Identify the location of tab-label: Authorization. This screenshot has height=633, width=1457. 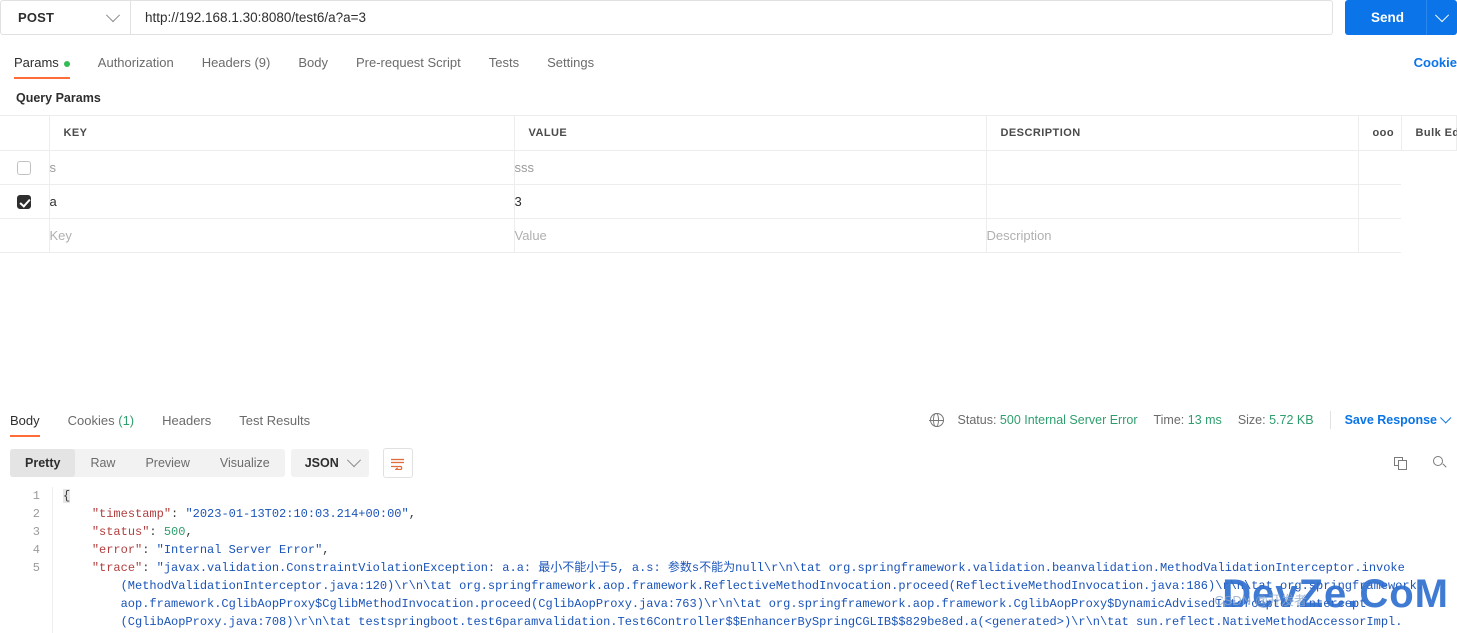
(135, 62).